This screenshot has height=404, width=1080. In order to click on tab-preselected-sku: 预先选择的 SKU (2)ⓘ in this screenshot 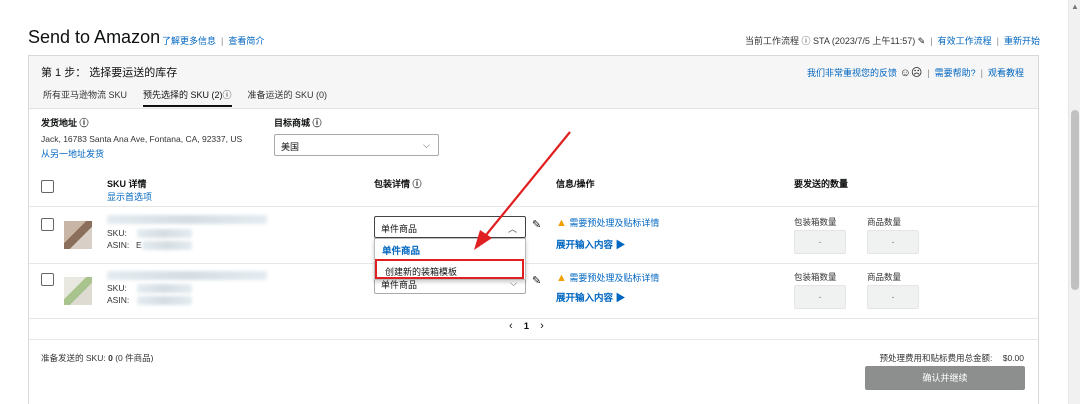, I will do `click(187, 97)`.